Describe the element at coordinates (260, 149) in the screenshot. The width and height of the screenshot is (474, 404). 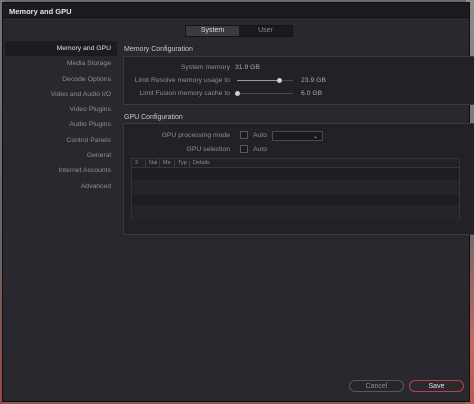
I see `gpu-selection-auto-label: Auto` at that location.